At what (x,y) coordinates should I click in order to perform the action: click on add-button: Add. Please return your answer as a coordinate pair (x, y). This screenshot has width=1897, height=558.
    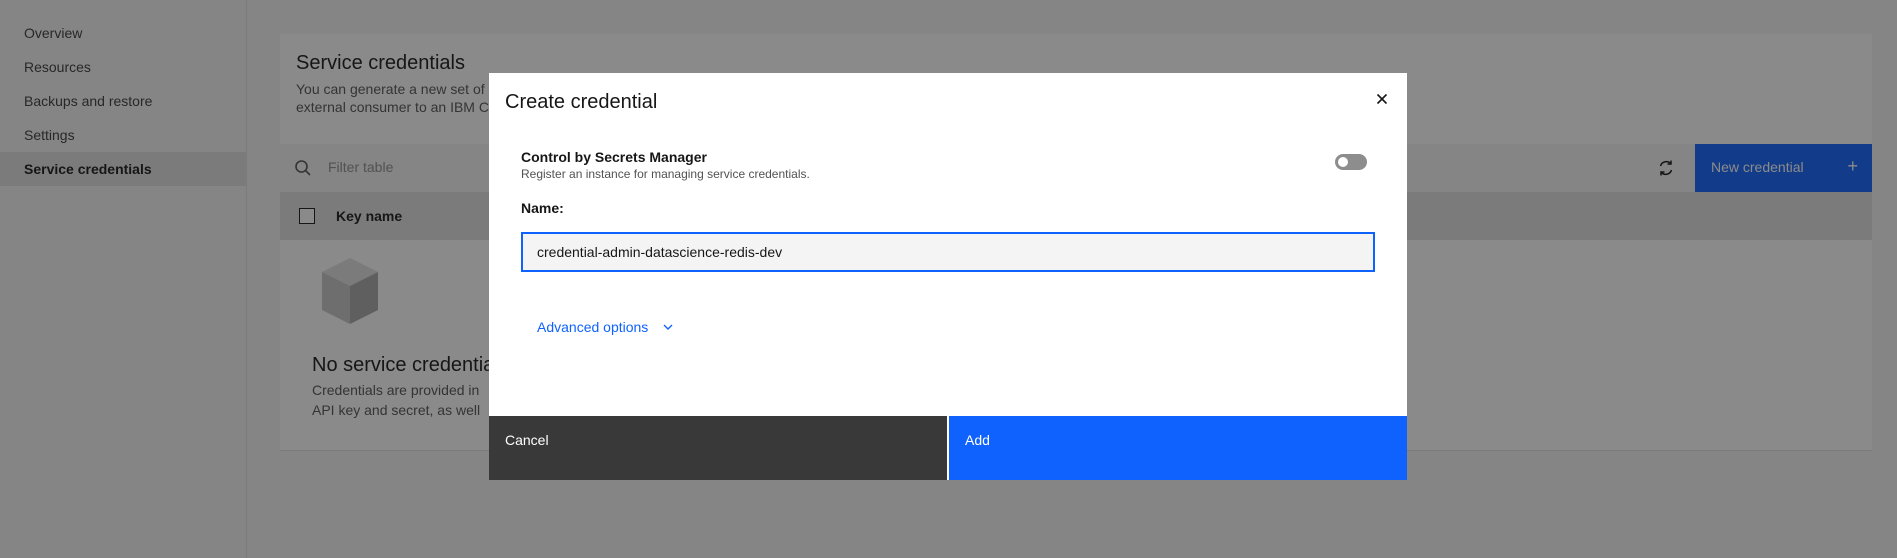
    Looking at the image, I should click on (1178, 448).